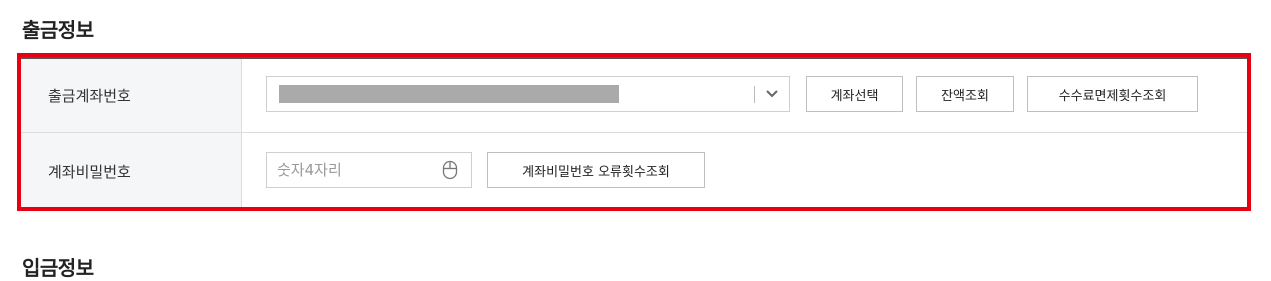 The image size is (1271, 281). What do you see at coordinates (754, 94) in the screenshot?
I see `select-divider` at bounding box center [754, 94].